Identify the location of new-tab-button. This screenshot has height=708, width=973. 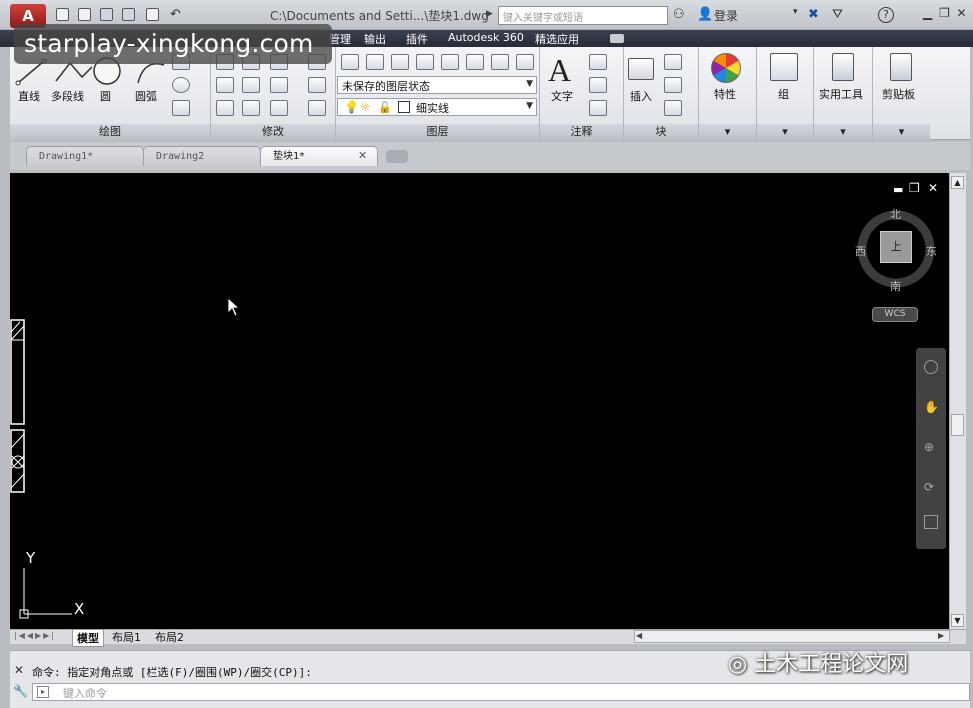
(397, 156).